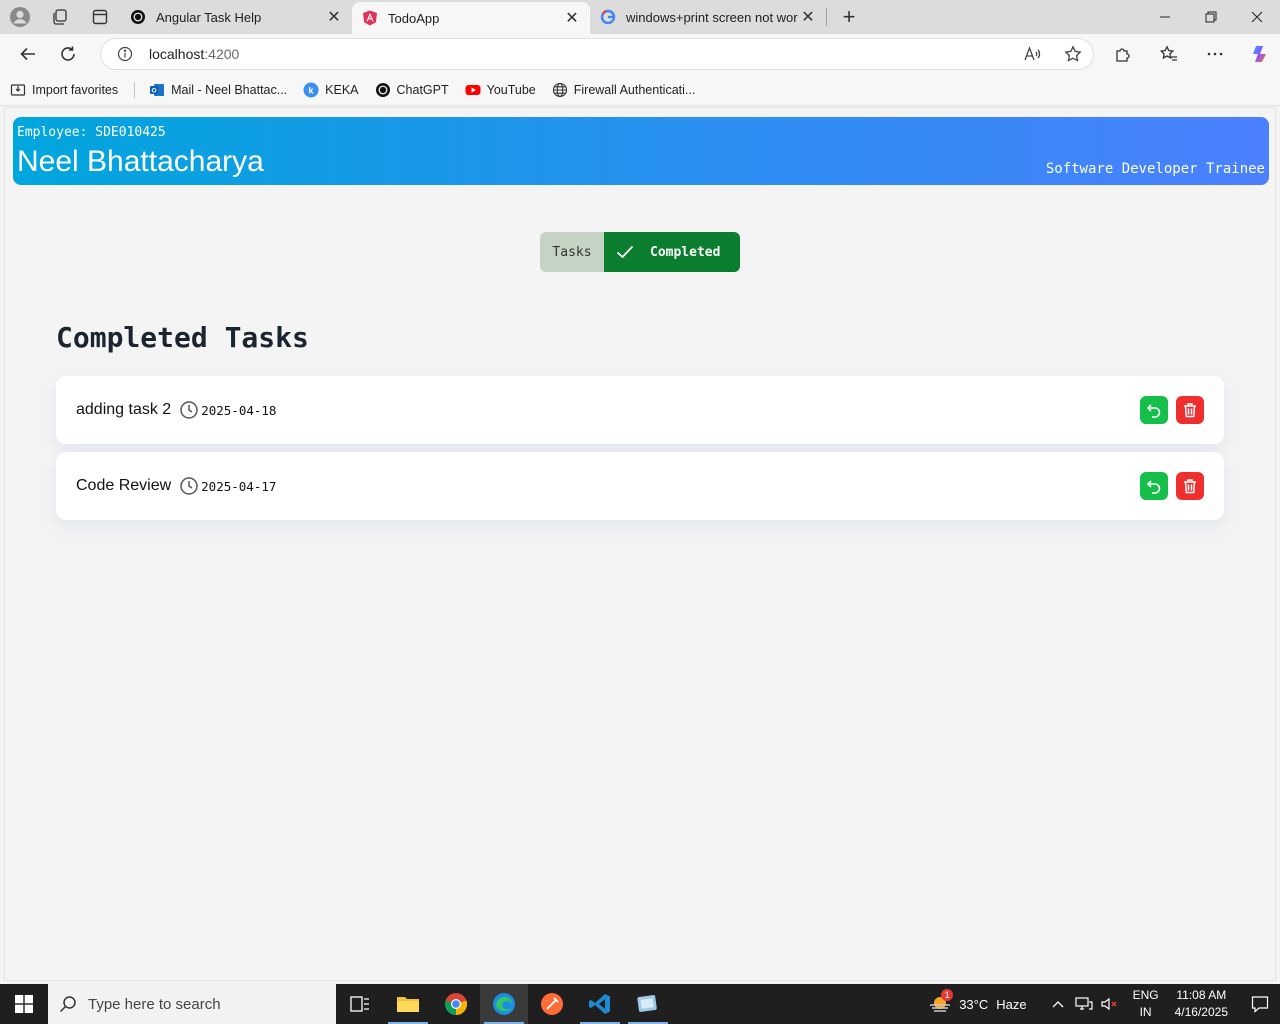 The width and height of the screenshot is (1280, 1024). Describe the element at coordinates (640, 486) in the screenshot. I see `task-card: Code Review 2025-04-17` at that location.